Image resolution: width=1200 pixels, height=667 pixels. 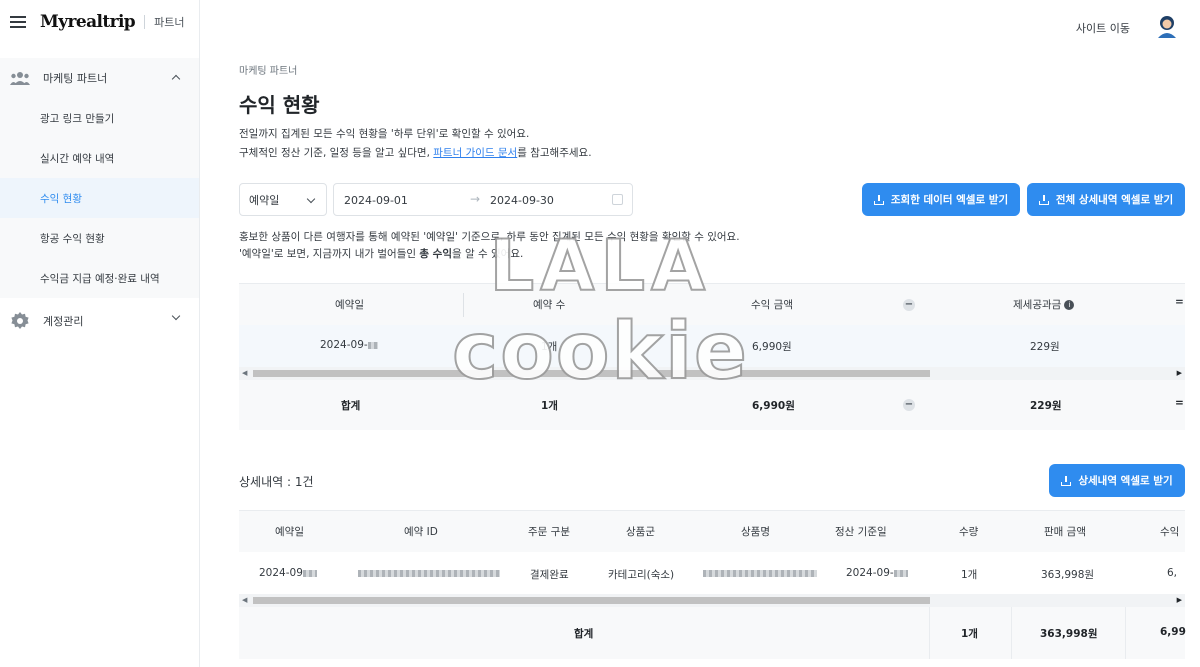 I want to click on page-title: 수익 현황, so click(x=279, y=105).